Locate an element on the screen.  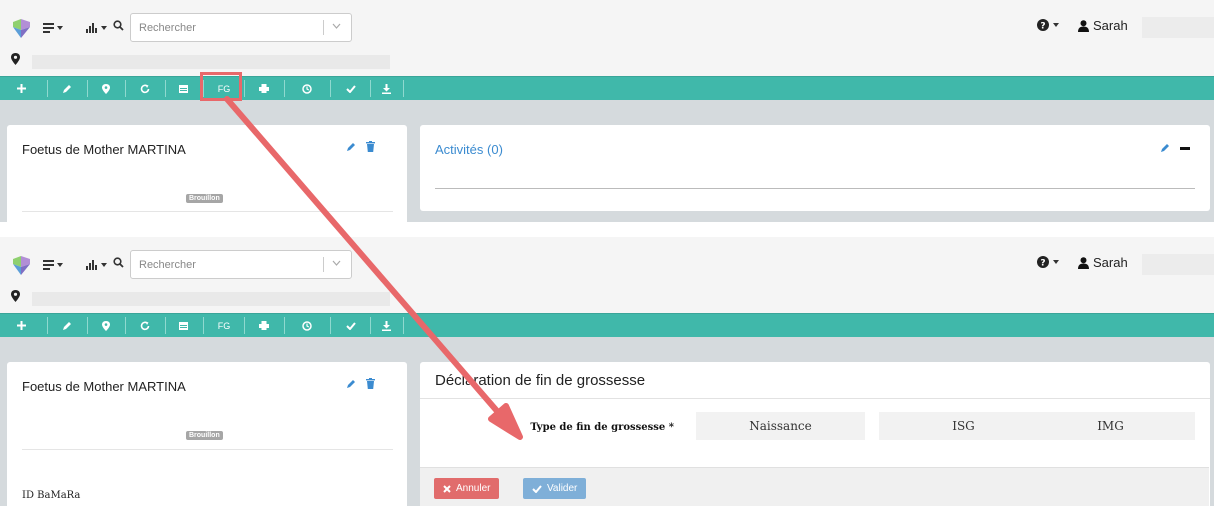
plus-icon is located at coordinates (21, 88).